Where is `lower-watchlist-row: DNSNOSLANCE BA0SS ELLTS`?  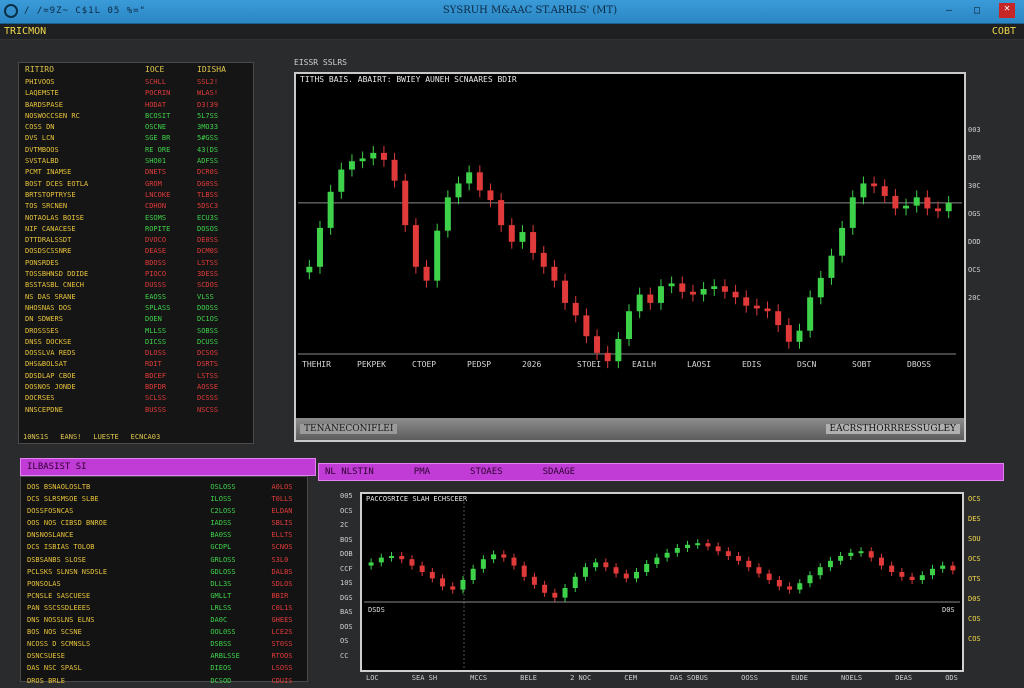
lower-watchlist-row: DNSNOSLANCE BA0SS ELLTS is located at coordinates (164, 535).